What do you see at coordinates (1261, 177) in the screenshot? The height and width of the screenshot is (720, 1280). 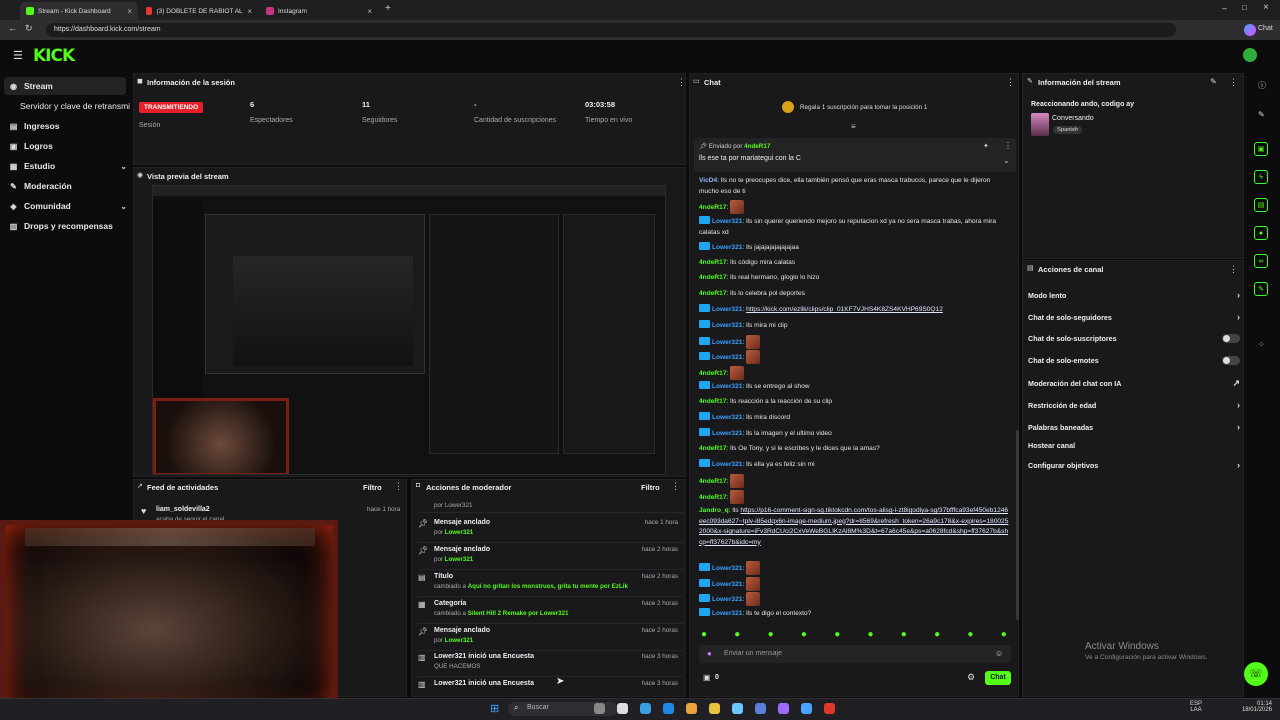 I see `rail-bolt-icon: ϟ` at bounding box center [1261, 177].